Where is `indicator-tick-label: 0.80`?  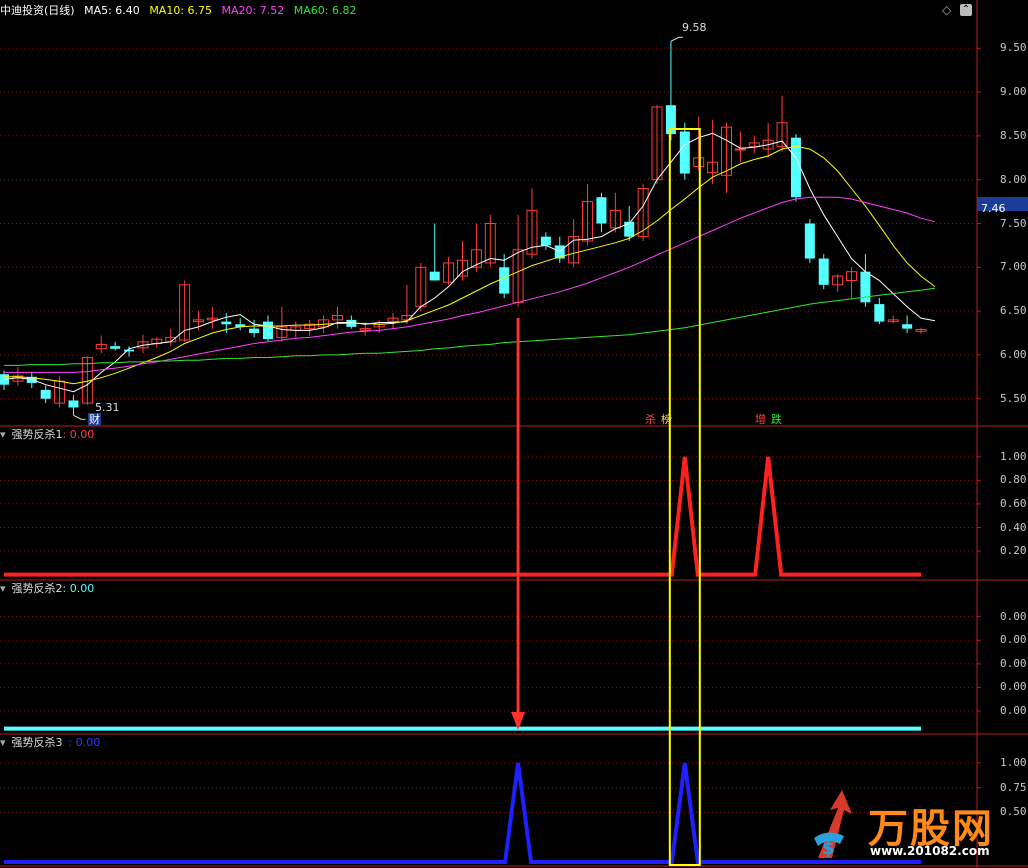
indicator-tick-label: 0.80 is located at coordinates (1013, 480).